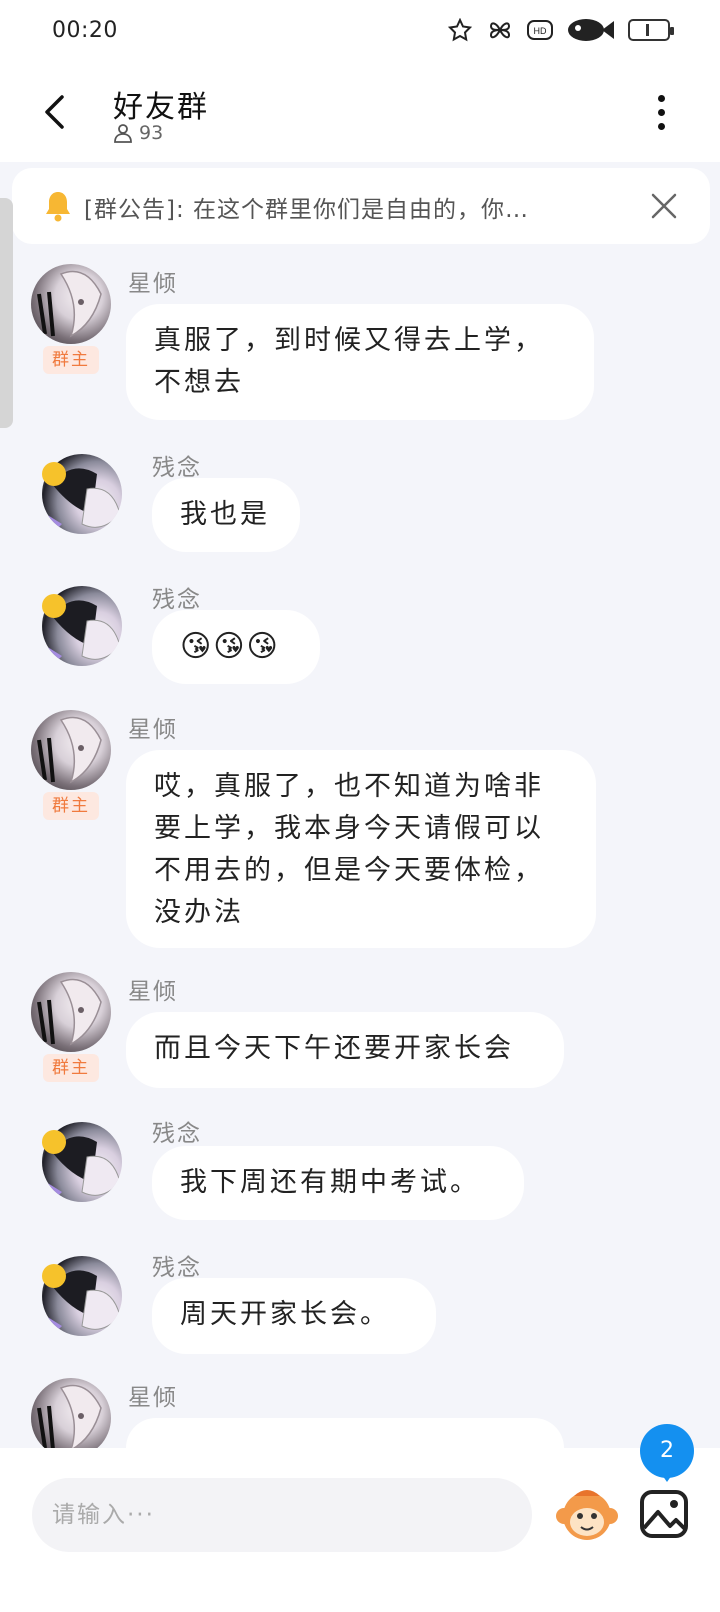 The width and height of the screenshot is (720, 1612). What do you see at coordinates (6, 313) in the screenshot?
I see `edge-handle` at bounding box center [6, 313].